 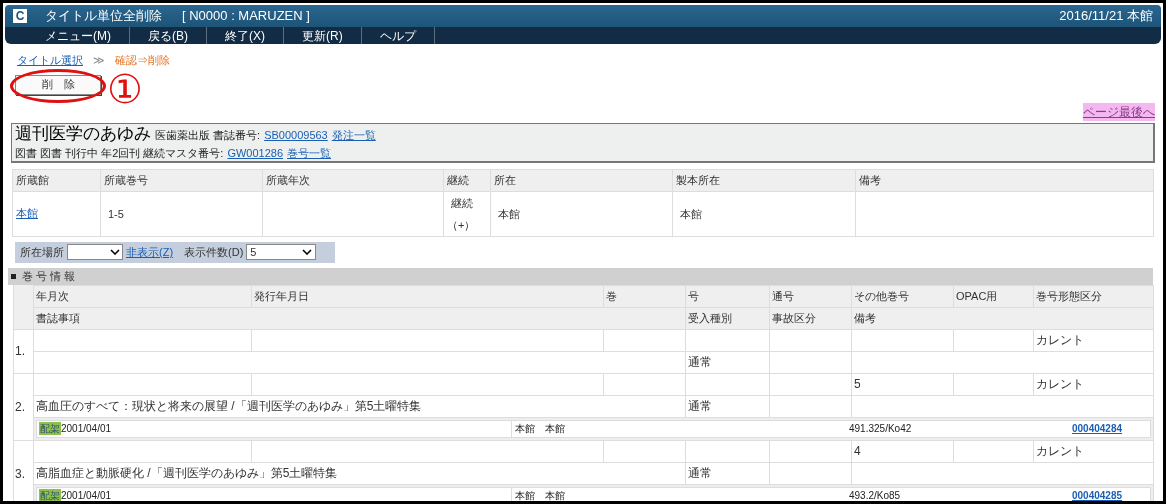 I want to click on column-header: 巻号形態区分, so click(x=1069, y=295).